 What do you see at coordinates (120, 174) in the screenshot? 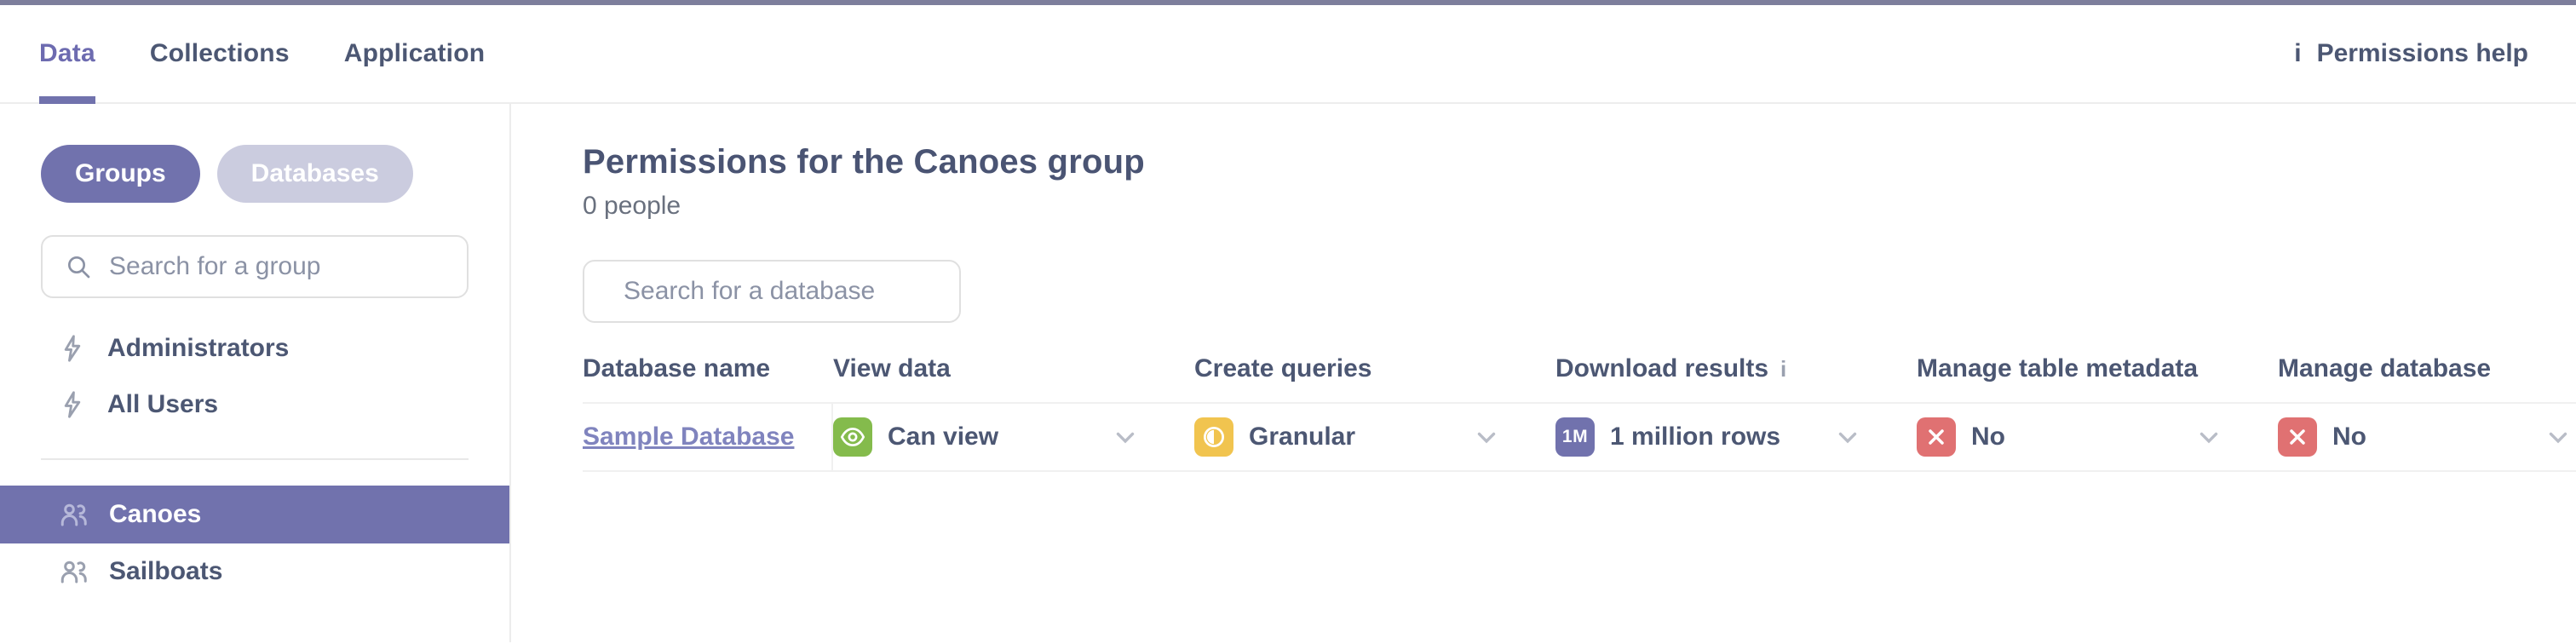
I see `toggle-groups-button: Groups` at bounding box center [120, 174].